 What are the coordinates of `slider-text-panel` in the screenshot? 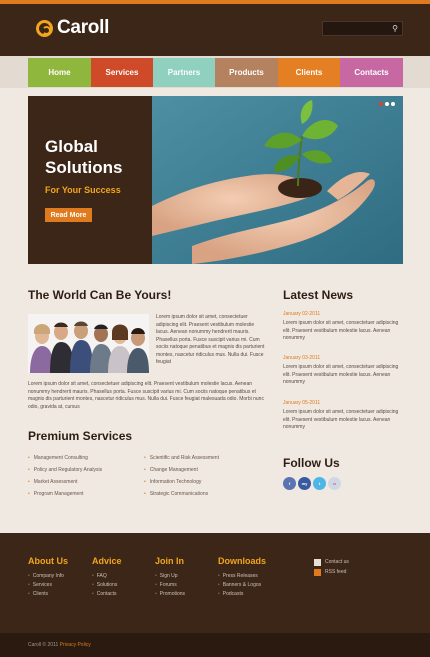 It's located at (90, 180).